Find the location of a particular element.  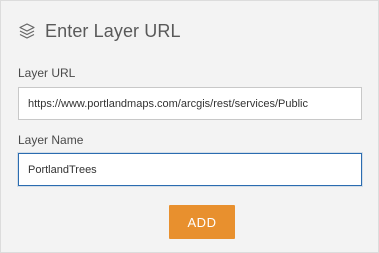

layer-url-label: Layer URL is located at coordinates (47, 73).